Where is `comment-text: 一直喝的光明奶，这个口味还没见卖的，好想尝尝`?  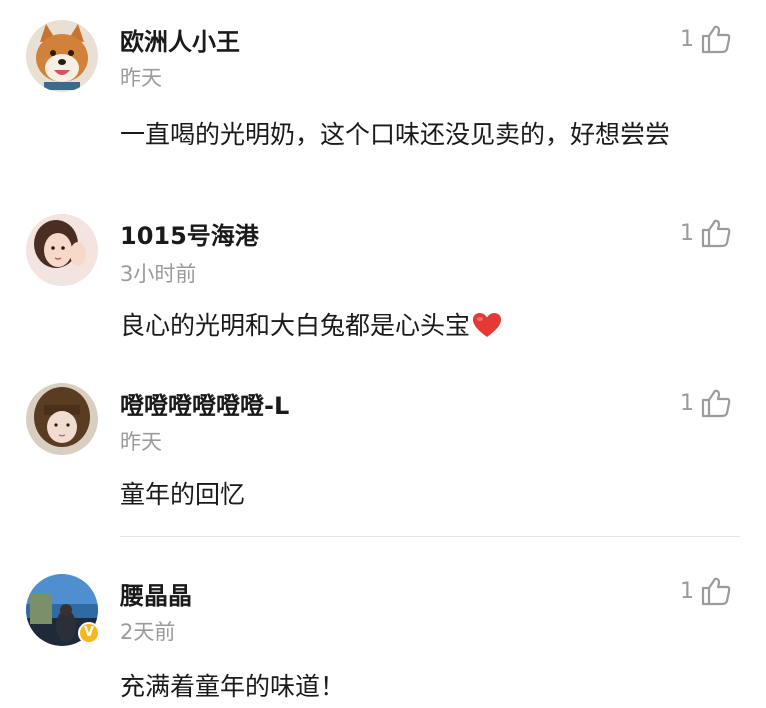 comment-text: 一直喝的光明奶，这个口味还没见卖的，好想尝尝 is located at coordinates (395, 134).